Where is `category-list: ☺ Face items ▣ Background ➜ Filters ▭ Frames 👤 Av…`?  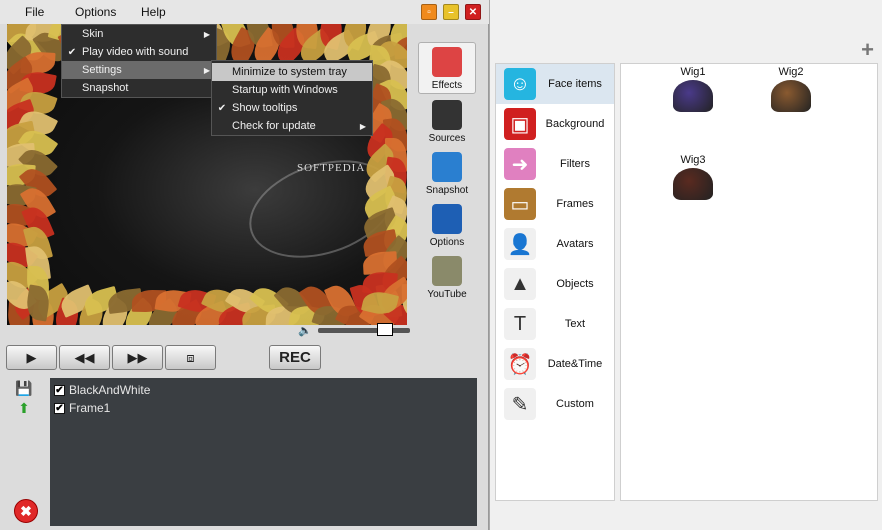
category-list: ☺ Face items ▣ Background ➜ Filters ▭ Frames 👤 Av… is located at coordinates (555, 282).